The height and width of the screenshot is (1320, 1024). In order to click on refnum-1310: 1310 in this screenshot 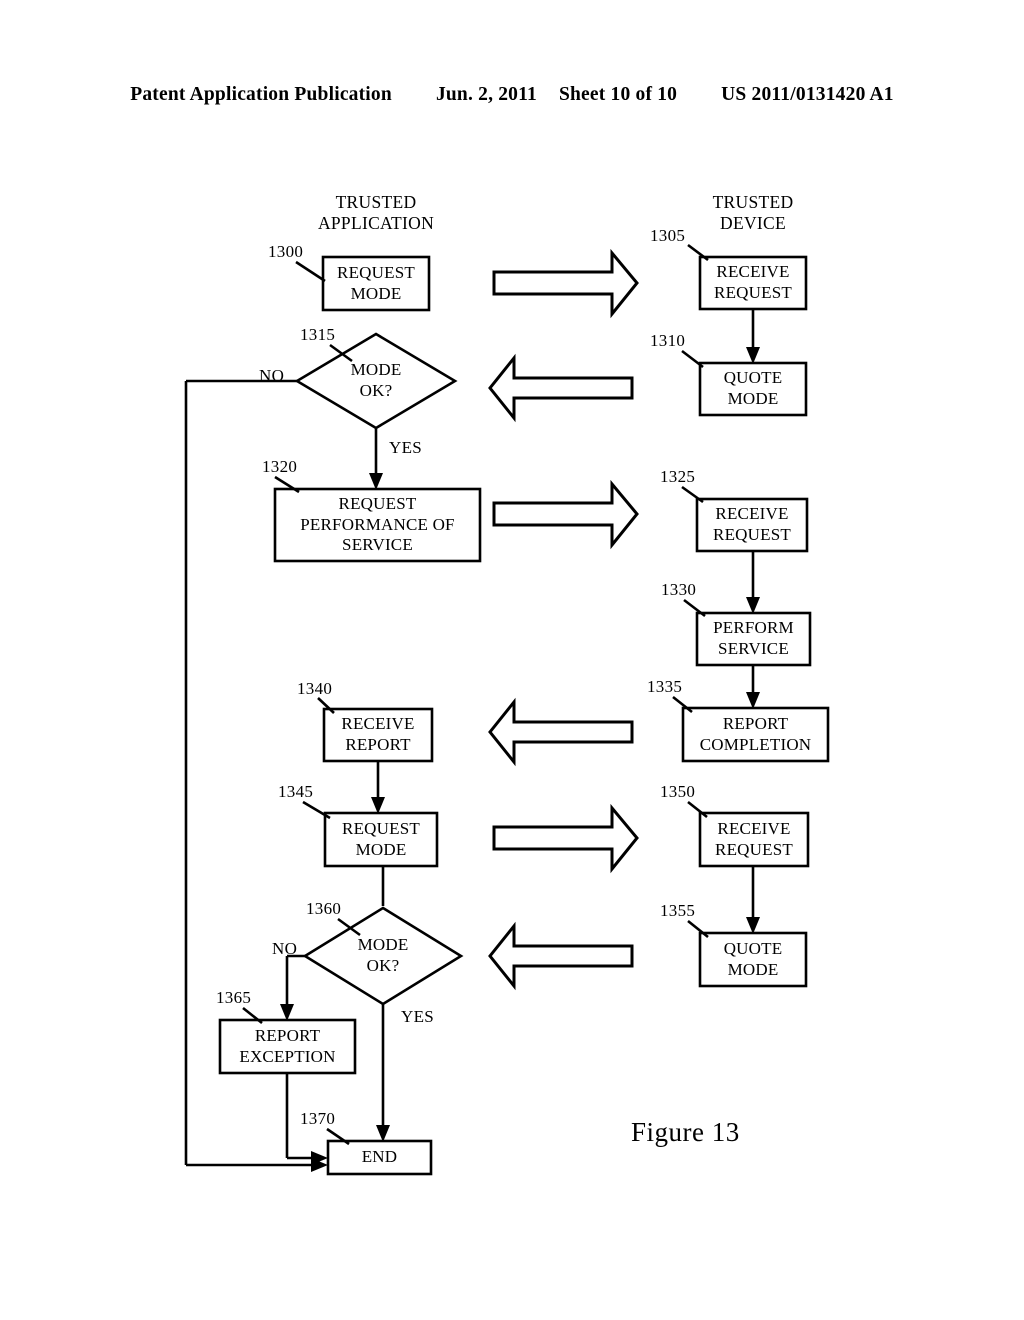, I will do `click(668, 340)`.